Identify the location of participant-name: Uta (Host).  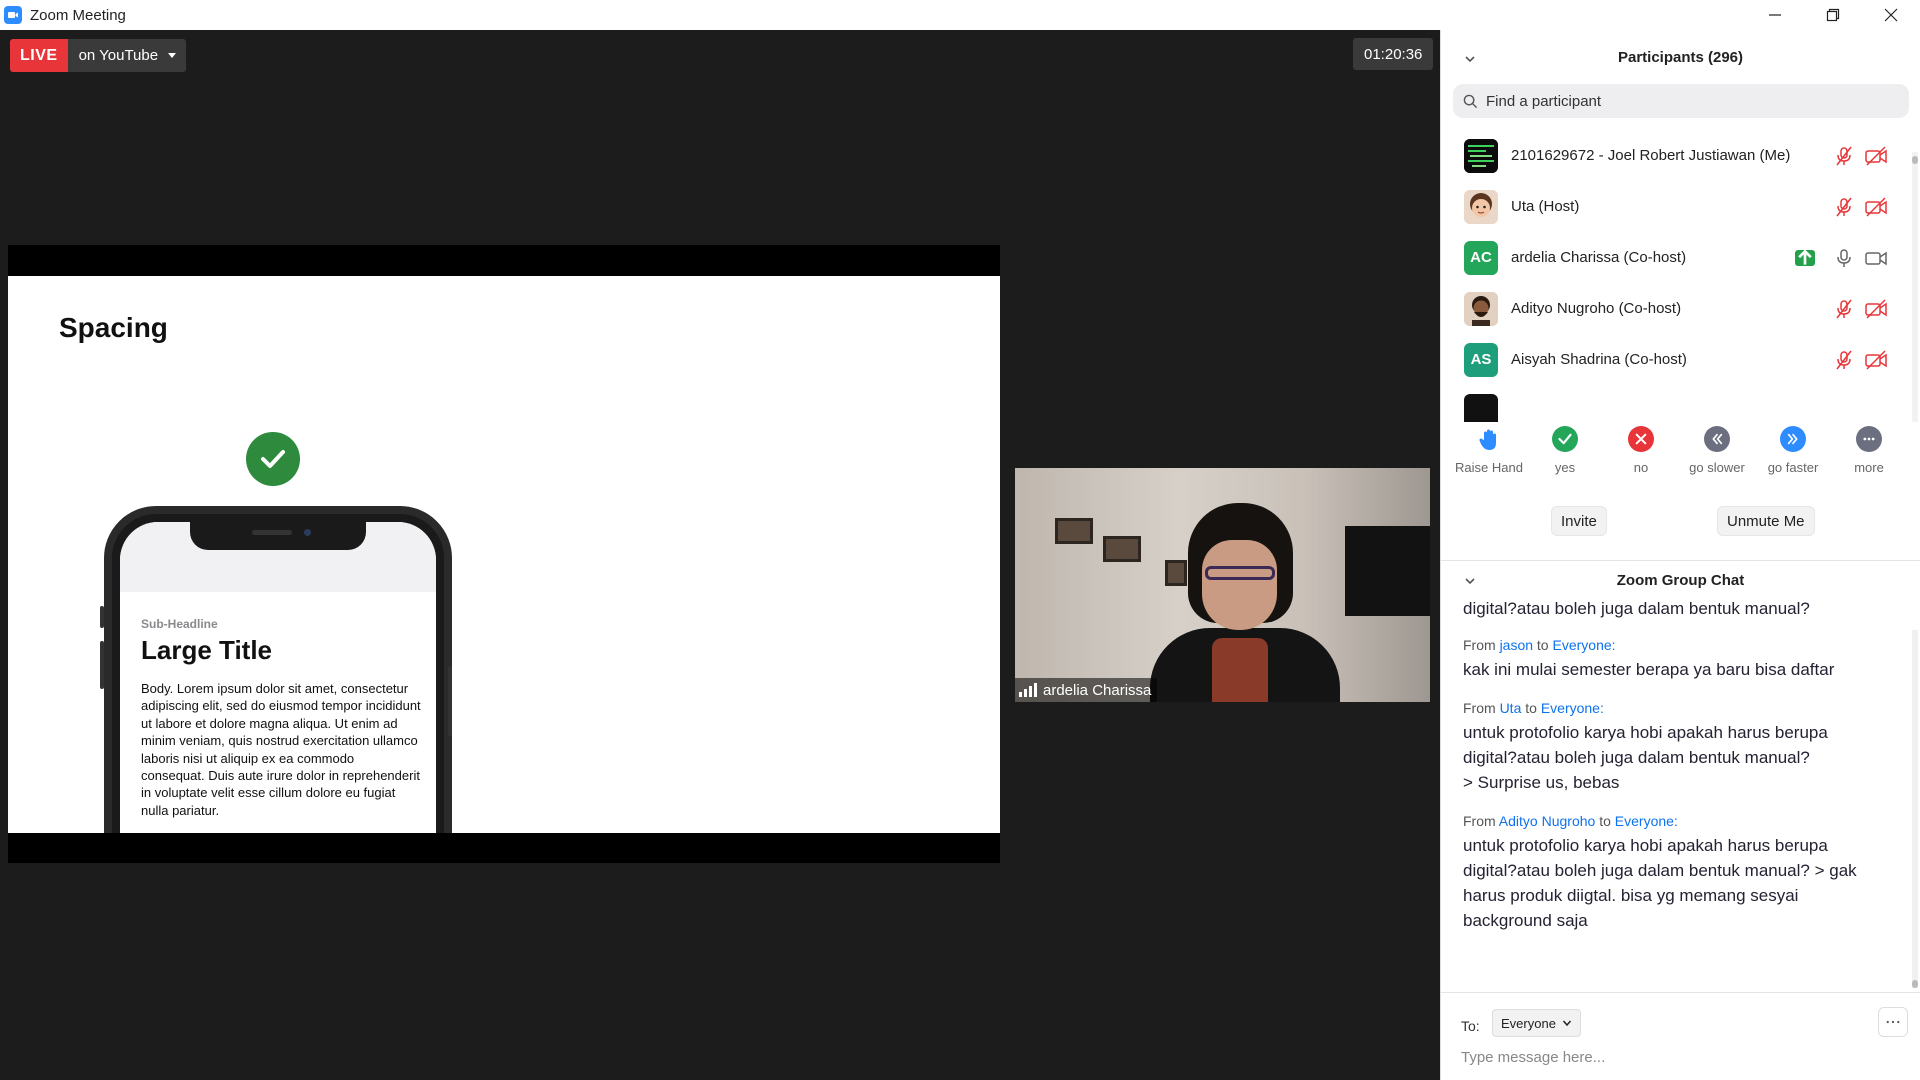
(1545, 206).